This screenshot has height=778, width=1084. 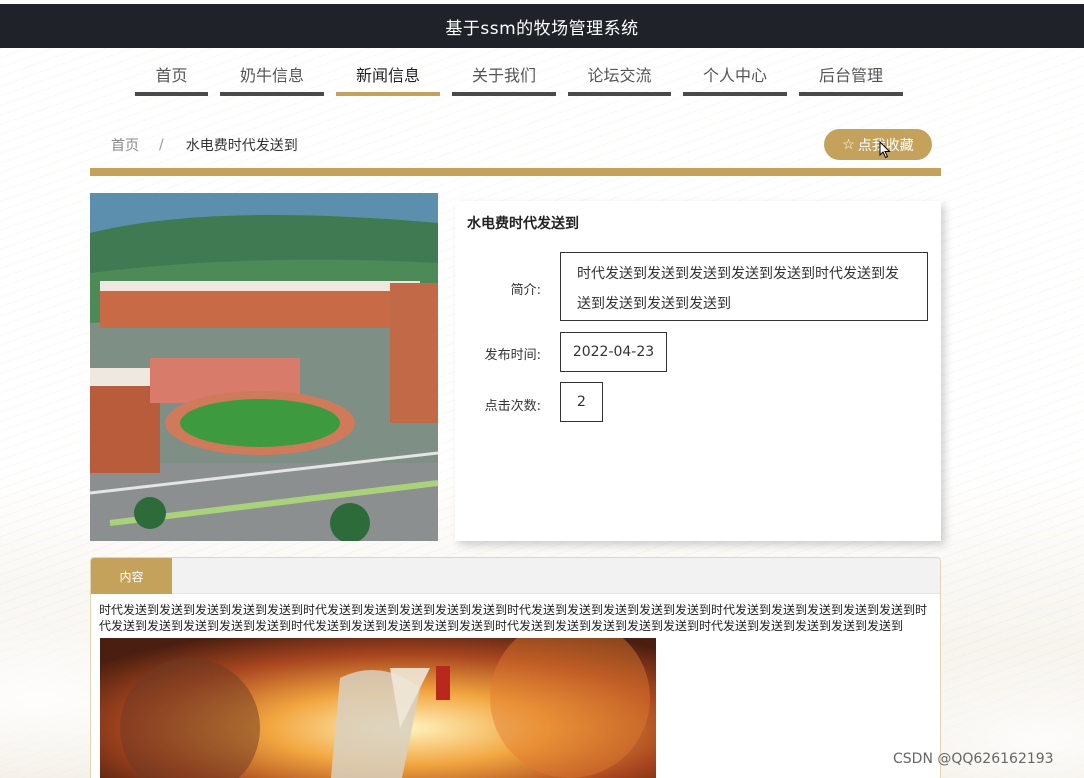 What do you see at coordinates (885, 150) in the screenshot?
I see `mouse-cursor-icon` at bounding box center [885, 150].